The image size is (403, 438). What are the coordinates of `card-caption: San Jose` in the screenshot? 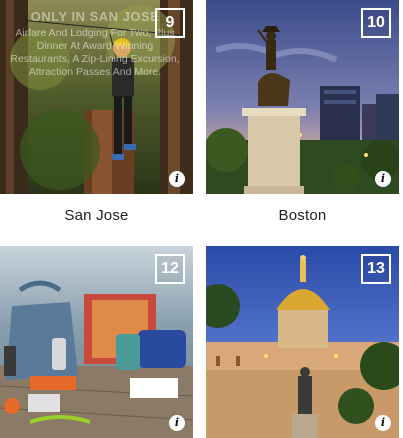 It's located at (96, 215).